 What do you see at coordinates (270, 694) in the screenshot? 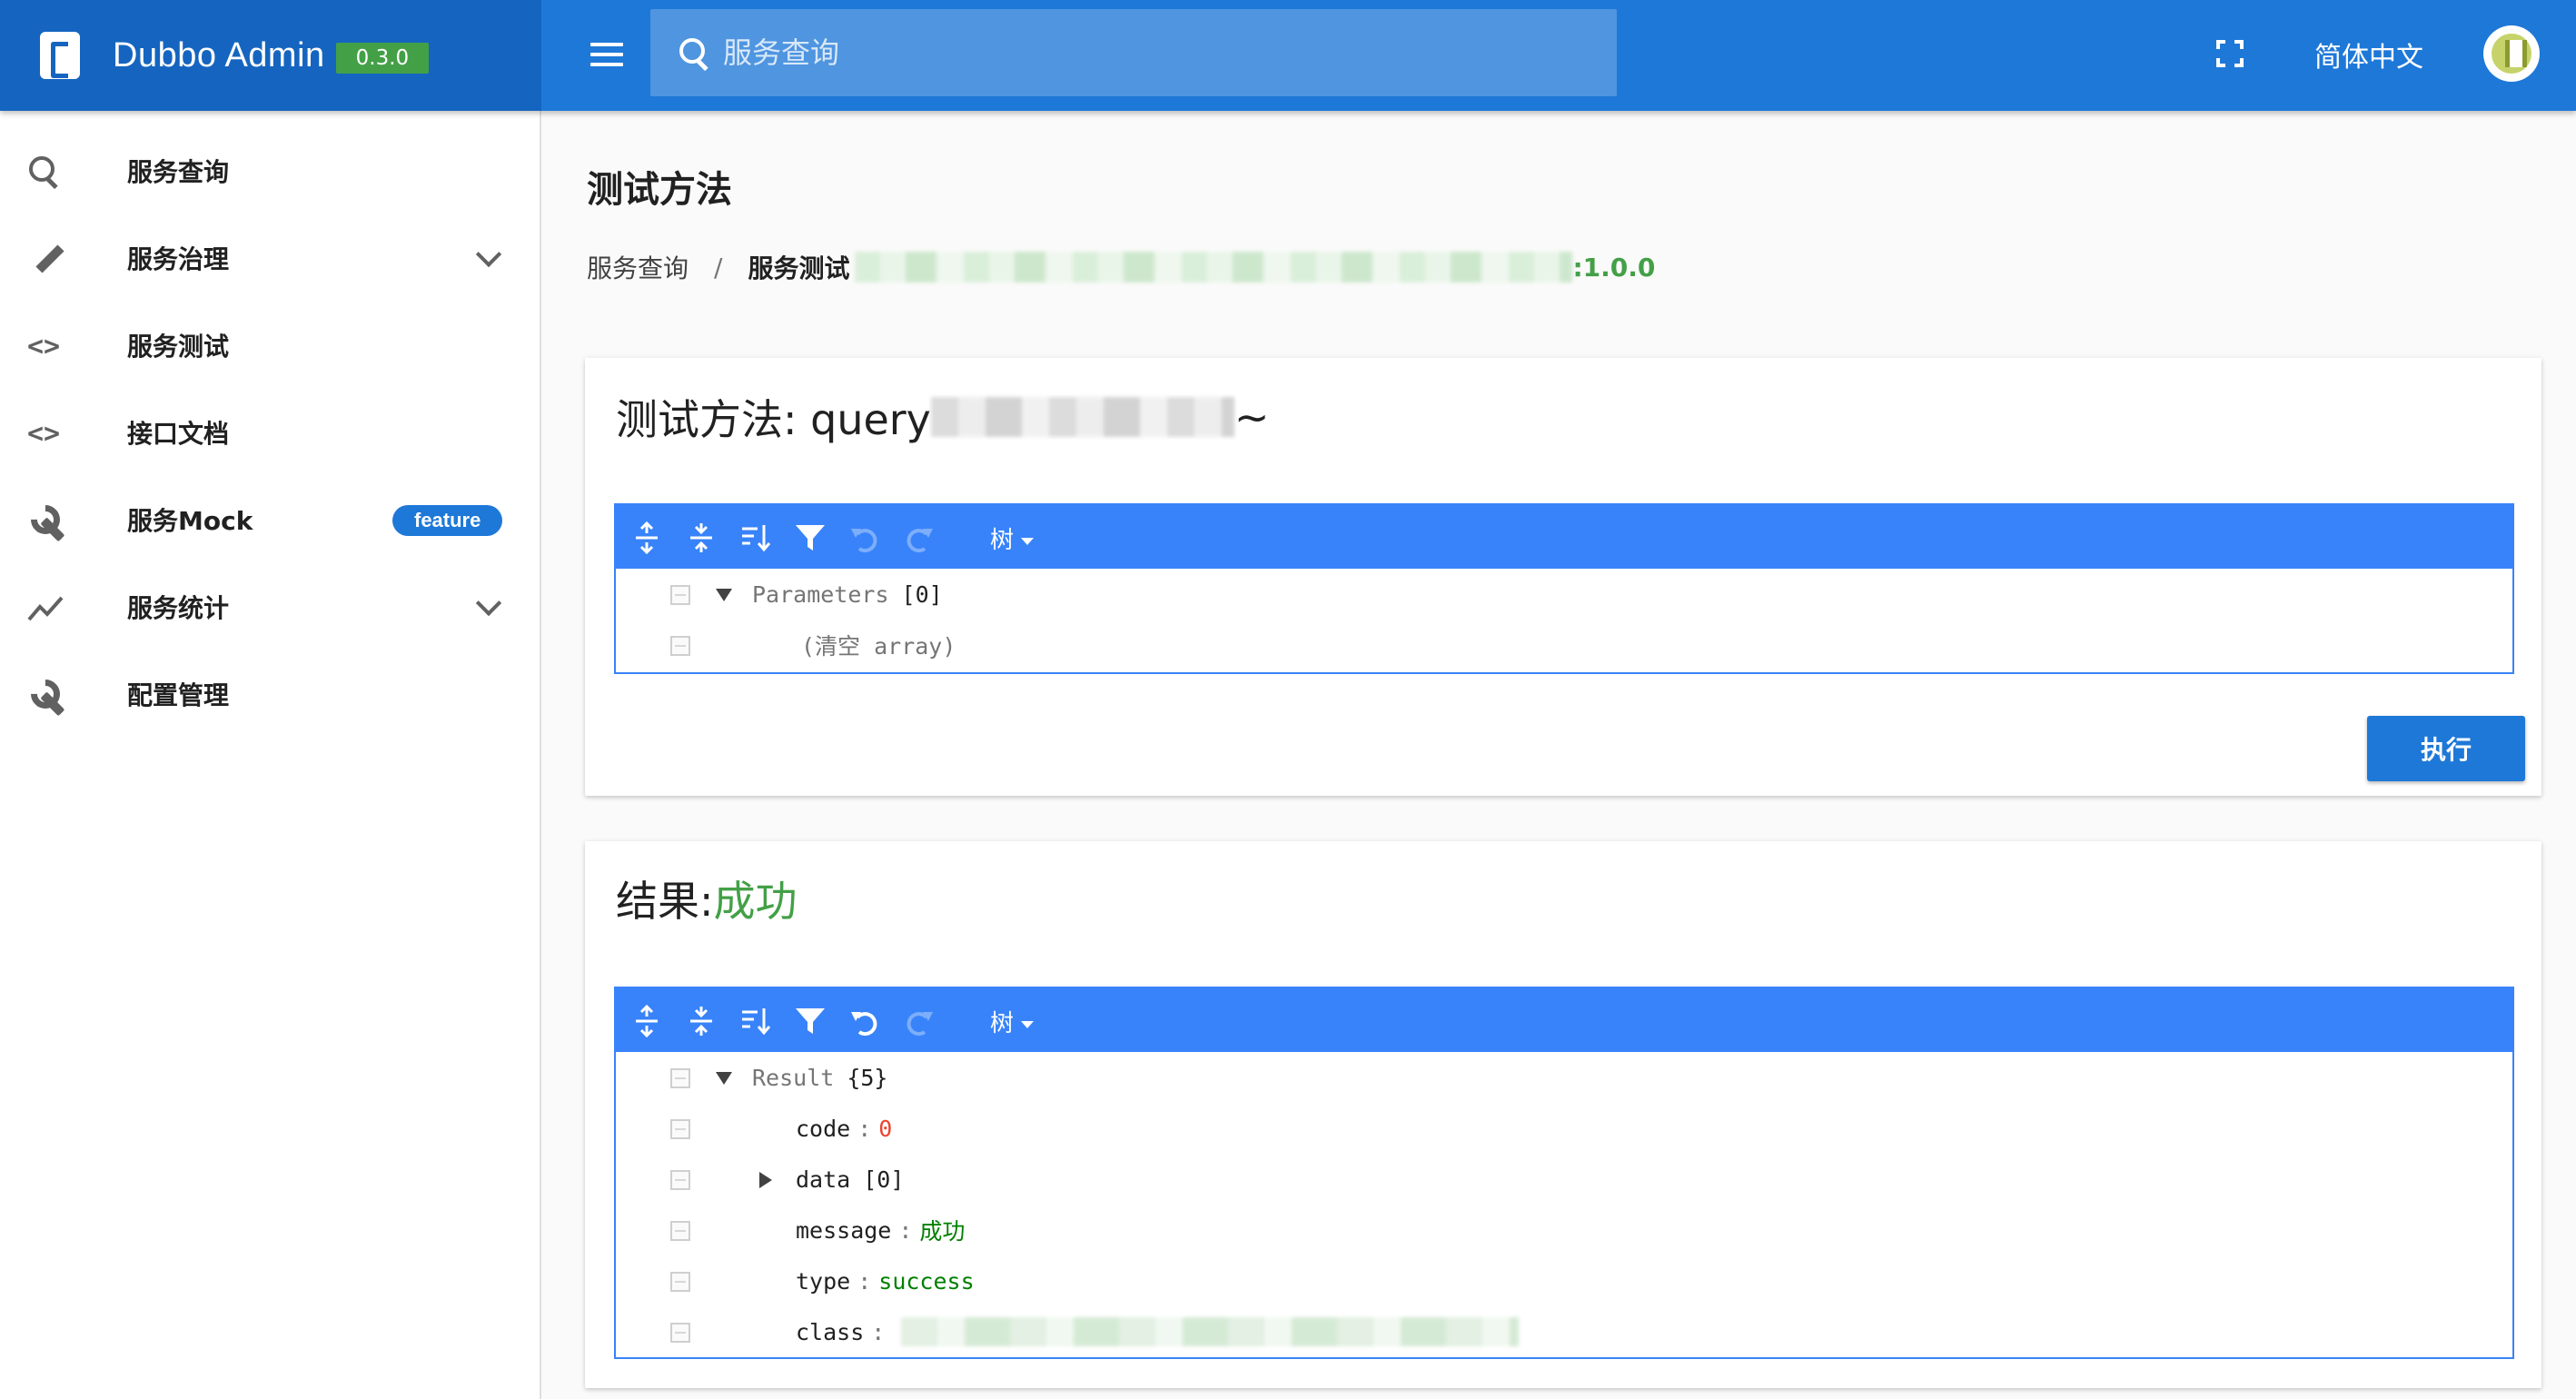
I see `sidebar-item-config-management: 配置管理` at bounding box center [270, 694].